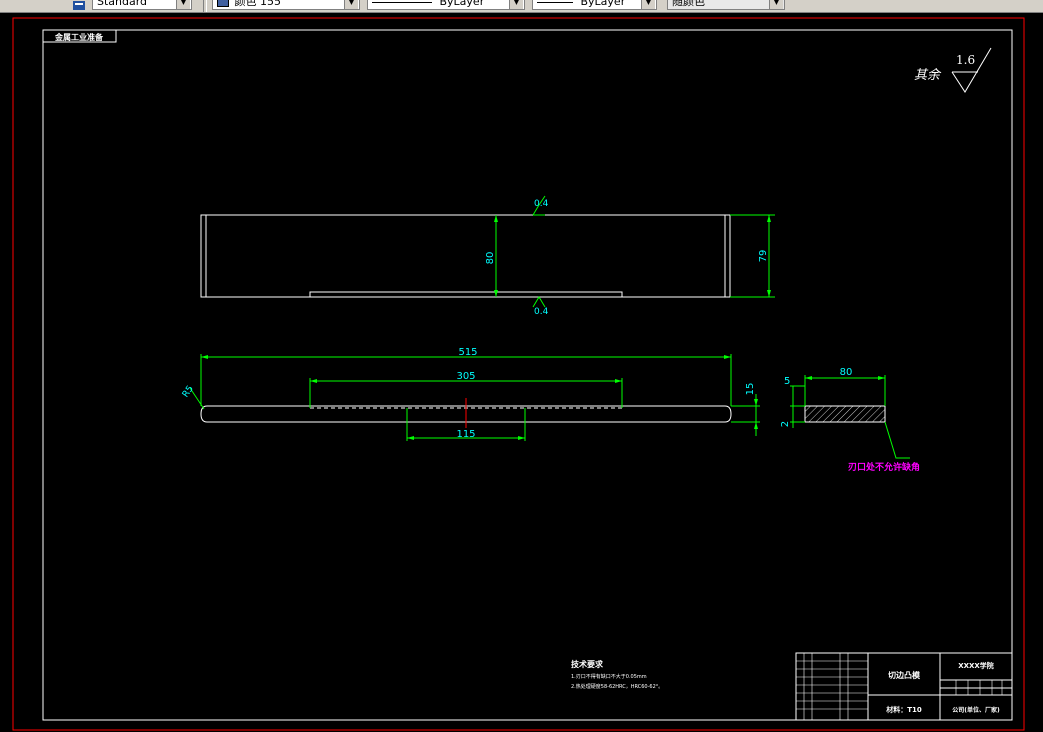 The width and height of the screenshot is (1043, 732). I want to click on roughness-value: 1.6, so click(965, 60).